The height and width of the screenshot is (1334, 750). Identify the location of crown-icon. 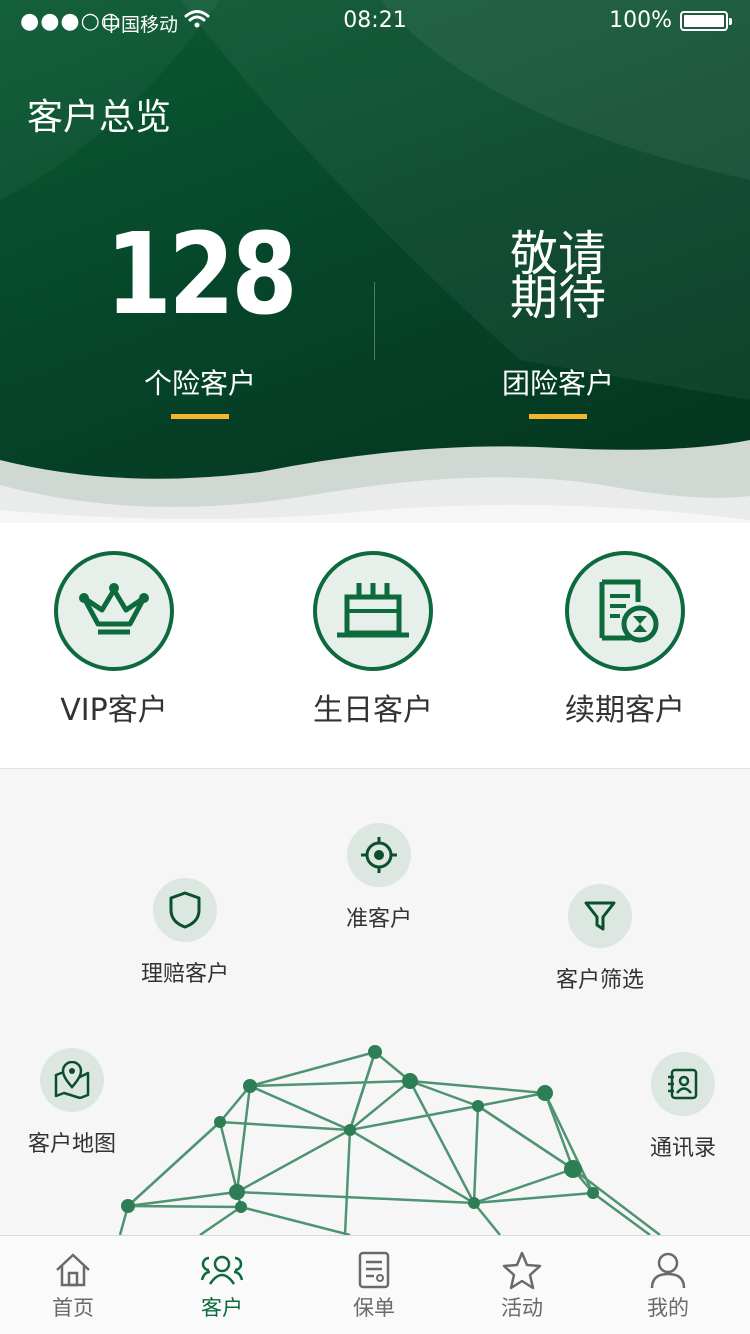
(114, 611).